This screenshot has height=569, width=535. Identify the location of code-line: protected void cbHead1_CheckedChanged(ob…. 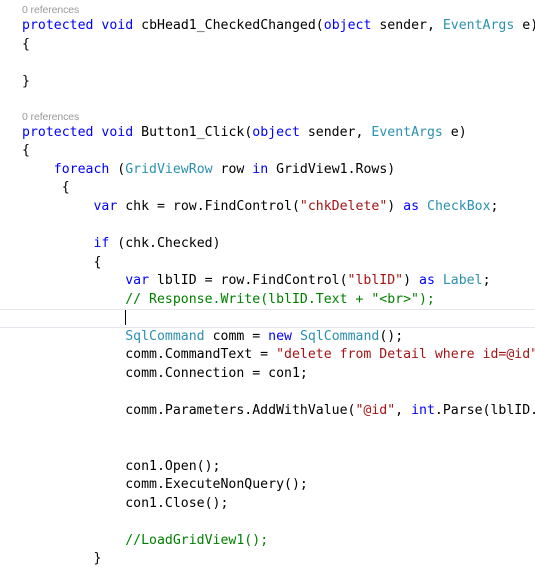
(267, 26).